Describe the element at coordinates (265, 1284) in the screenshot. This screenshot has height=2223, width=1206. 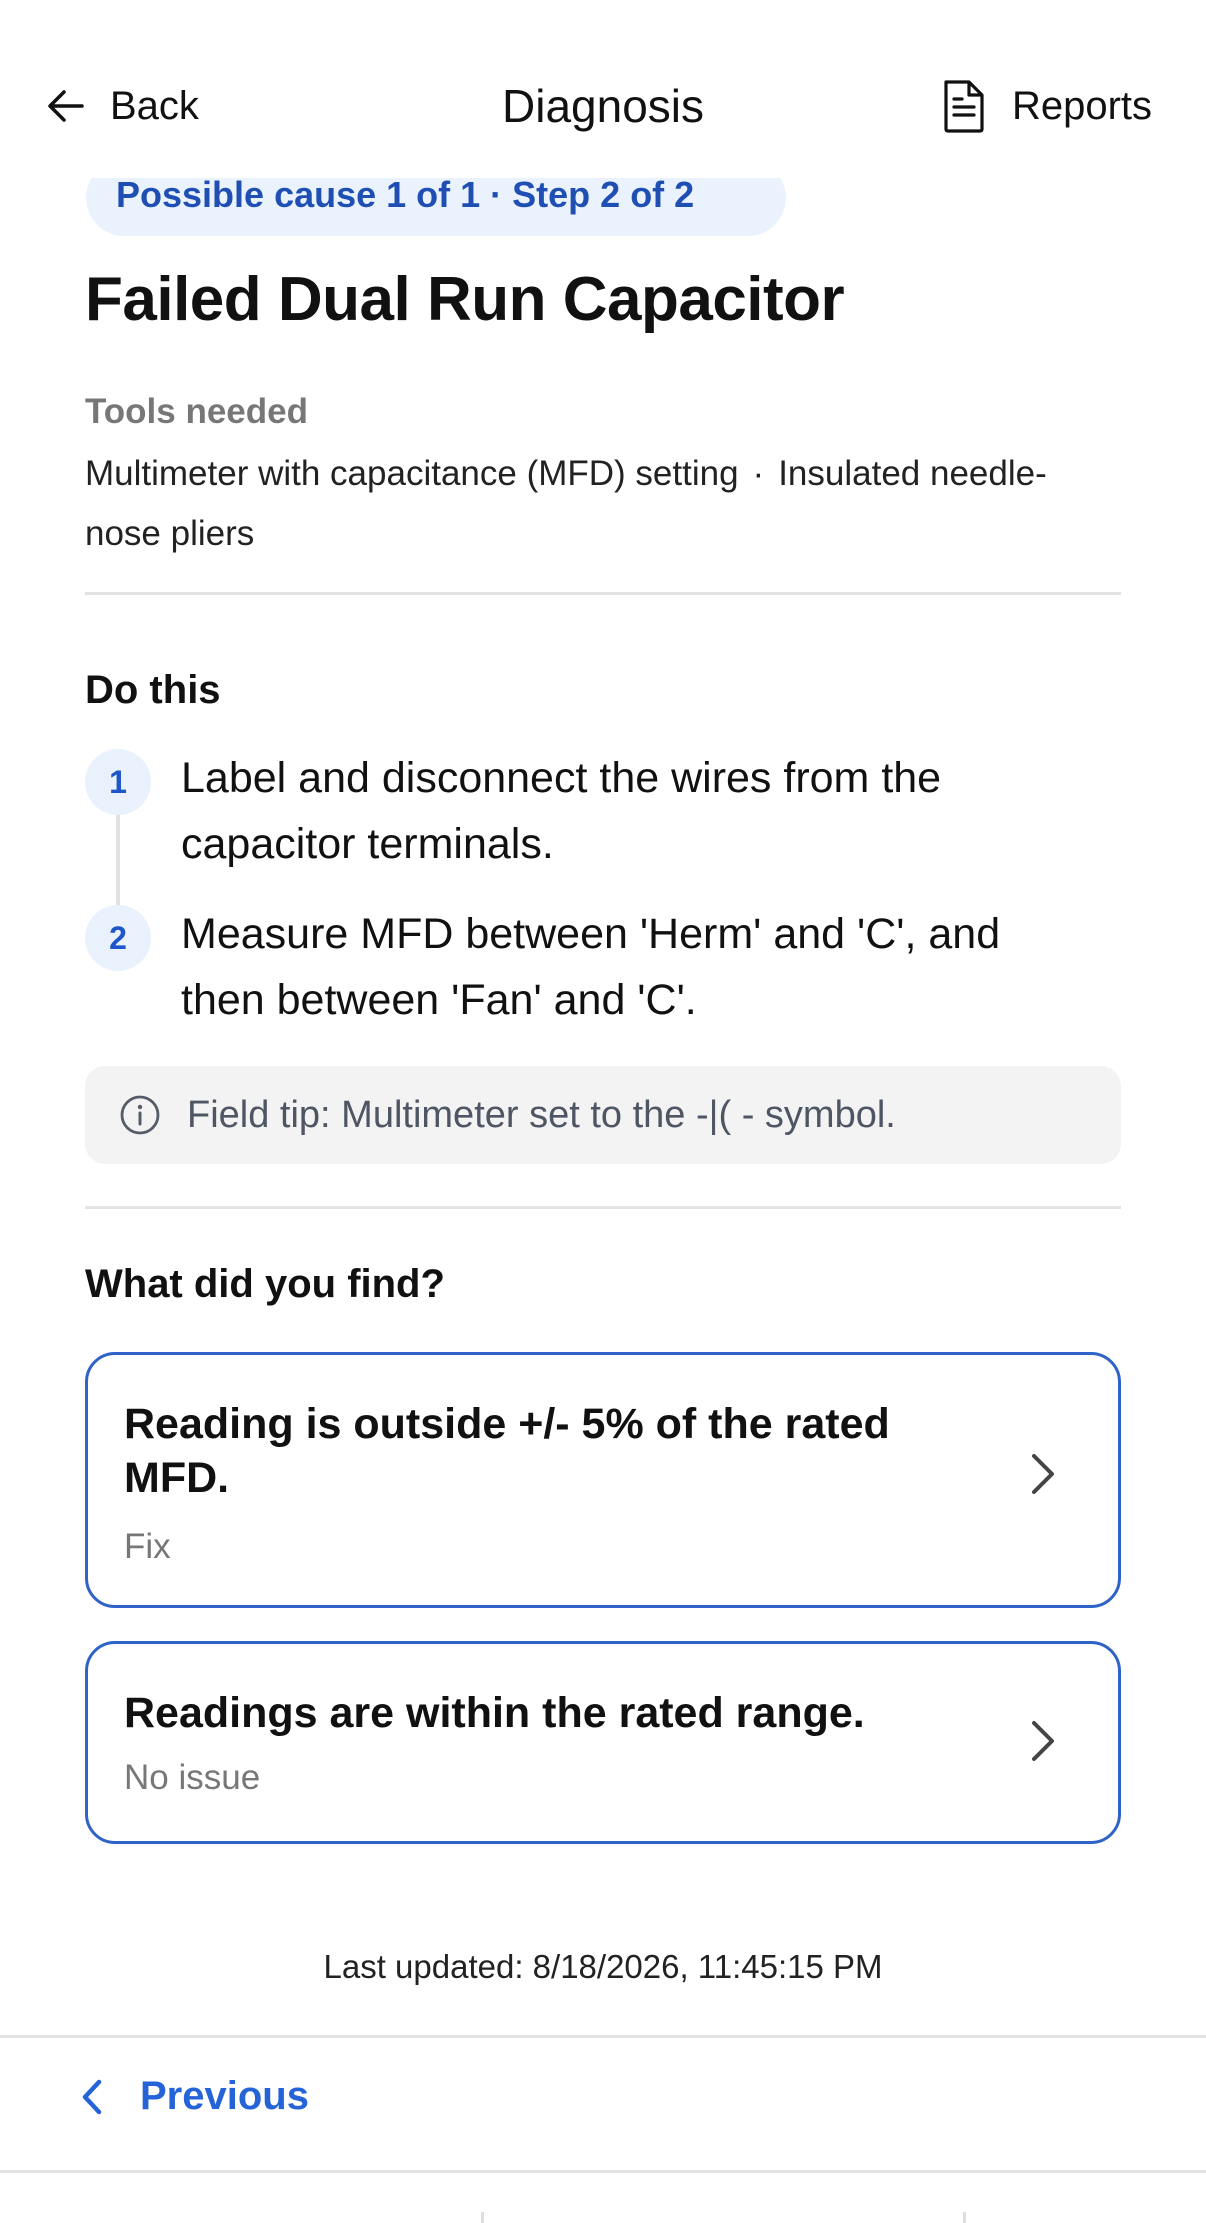
I see `findings-heading: What did you find?` at that location.